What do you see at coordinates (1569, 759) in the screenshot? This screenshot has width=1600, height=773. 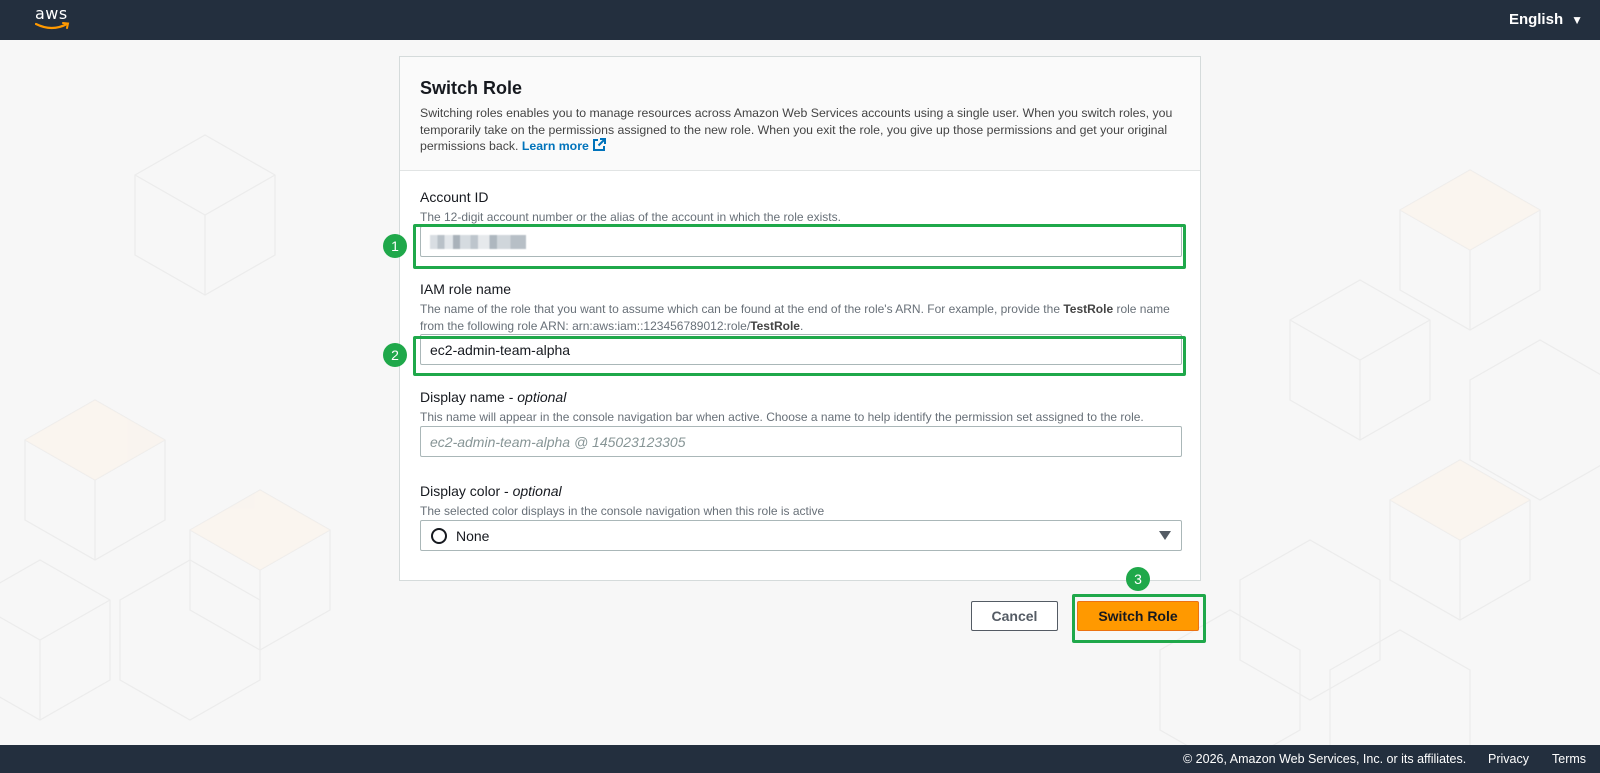 I see `footer-terms-link: Terms` at bounding box center [1569, 759].